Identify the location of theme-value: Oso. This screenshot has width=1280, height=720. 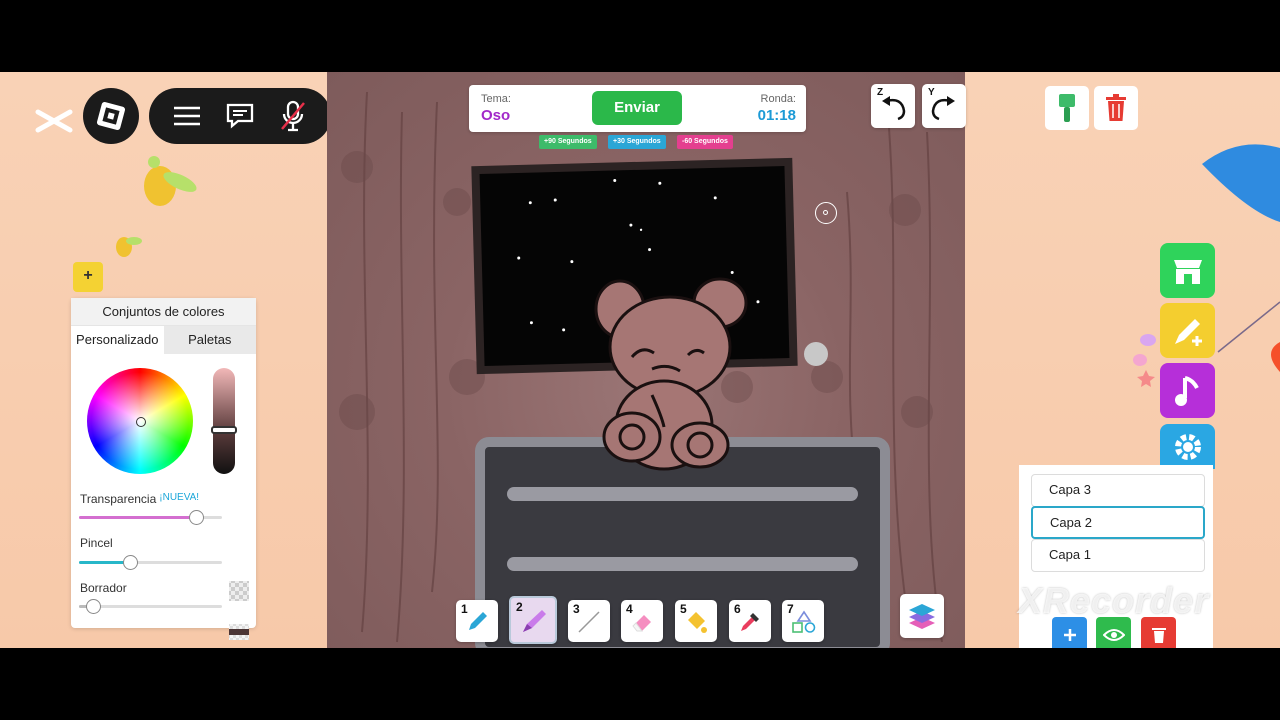
(496, 115).